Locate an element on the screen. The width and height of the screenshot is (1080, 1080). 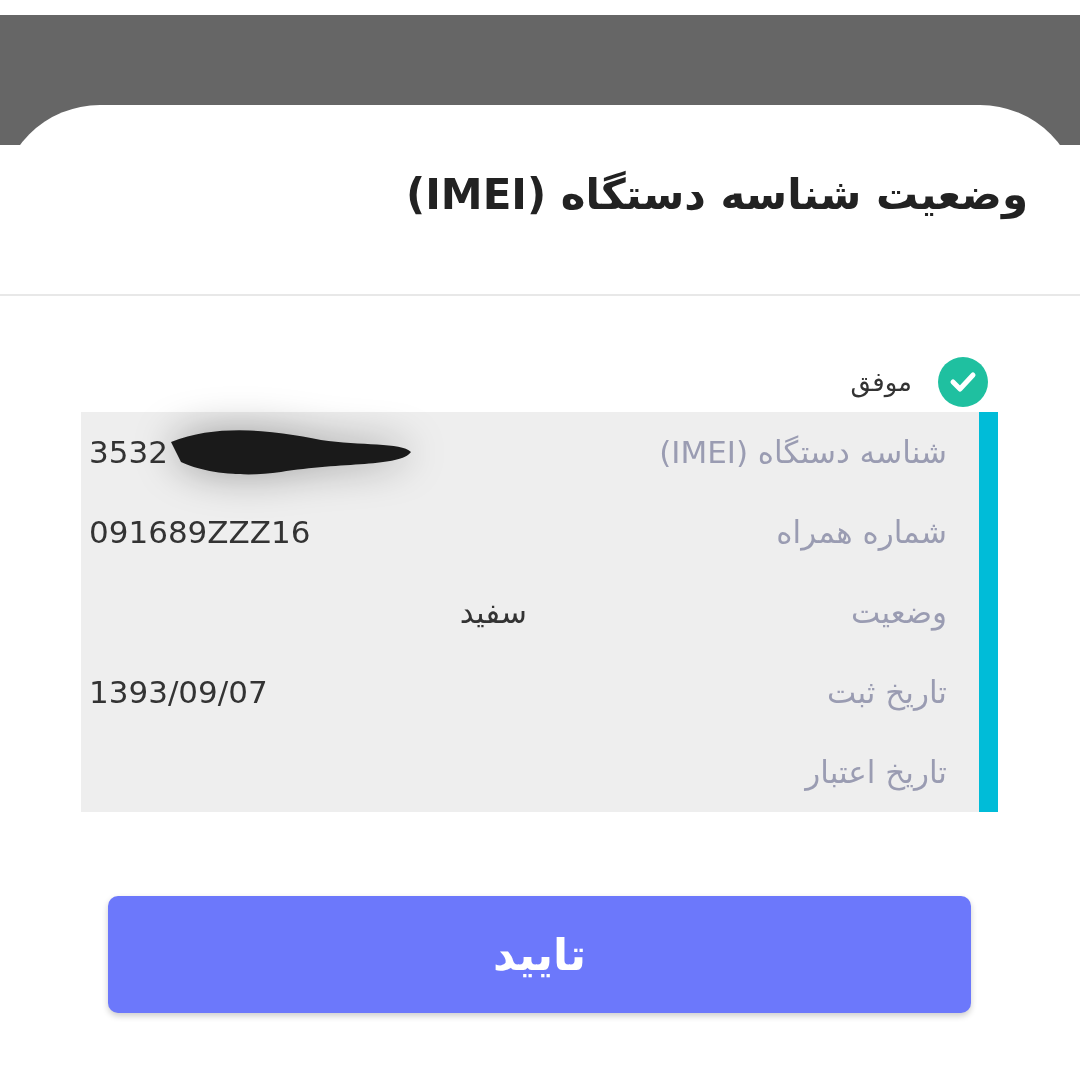
field-label: شماره همراه is located at coordinates (861, 532).